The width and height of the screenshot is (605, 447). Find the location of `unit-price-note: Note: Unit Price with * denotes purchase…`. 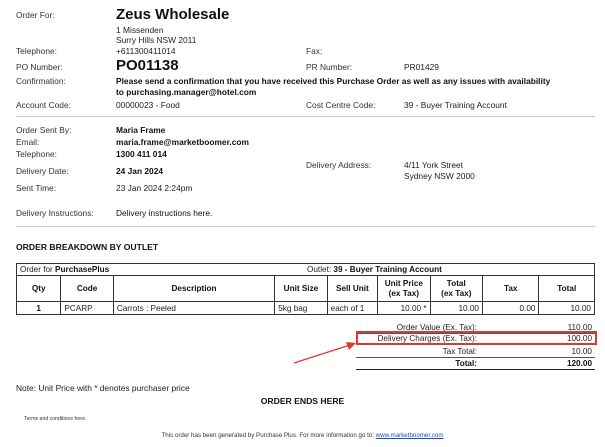

unit-price-note: Note: Unit Price with * denotes purchase… is located at coordinates (103, 388).